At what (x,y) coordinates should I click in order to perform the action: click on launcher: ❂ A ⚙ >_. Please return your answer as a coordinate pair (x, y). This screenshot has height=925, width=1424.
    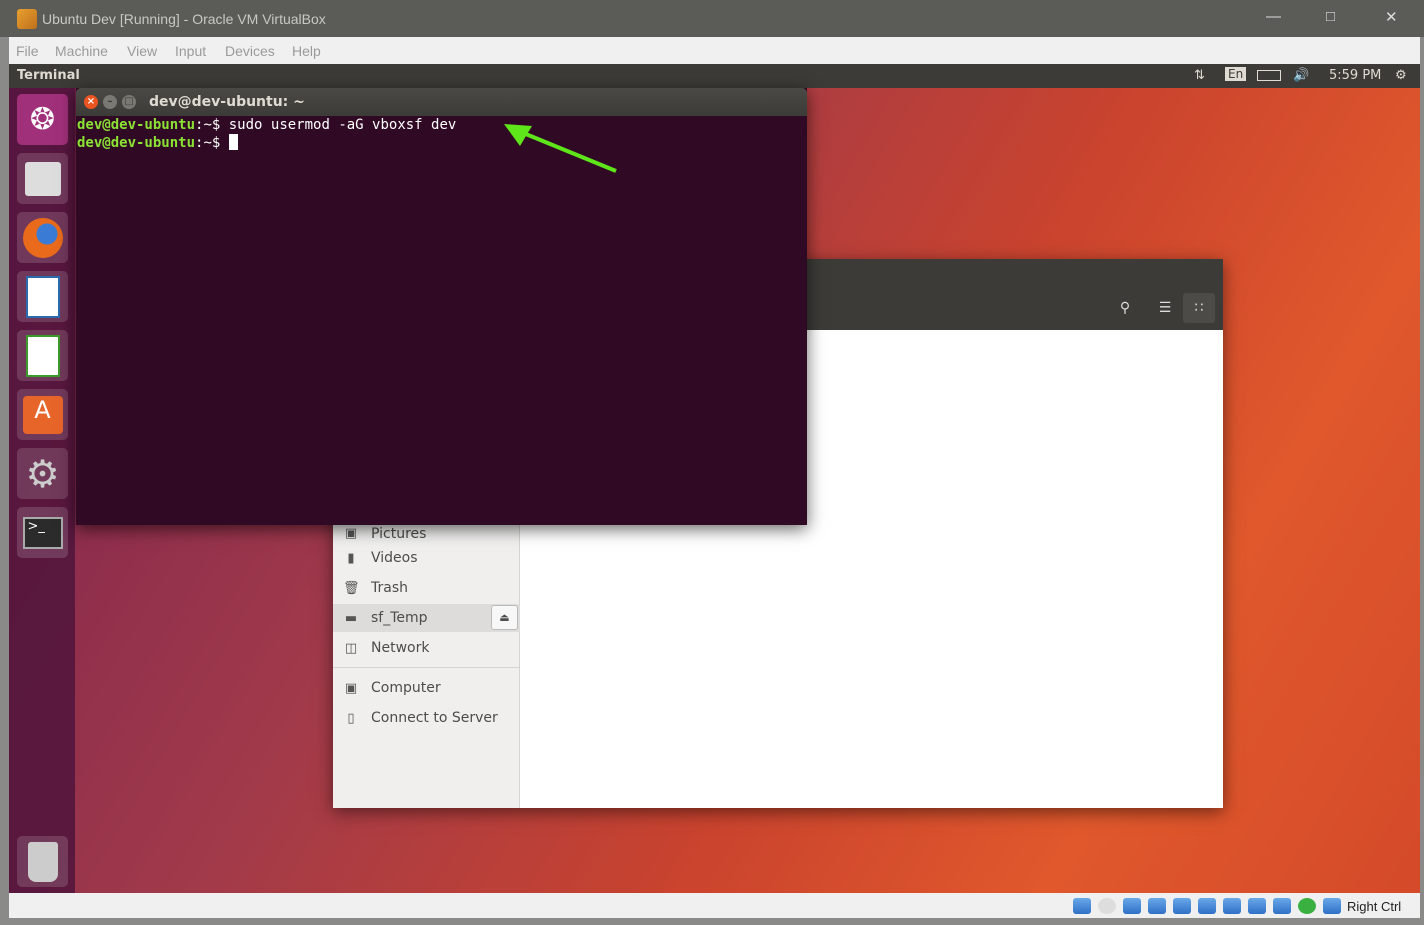
    Looking at the image, I should click on (42, 490).